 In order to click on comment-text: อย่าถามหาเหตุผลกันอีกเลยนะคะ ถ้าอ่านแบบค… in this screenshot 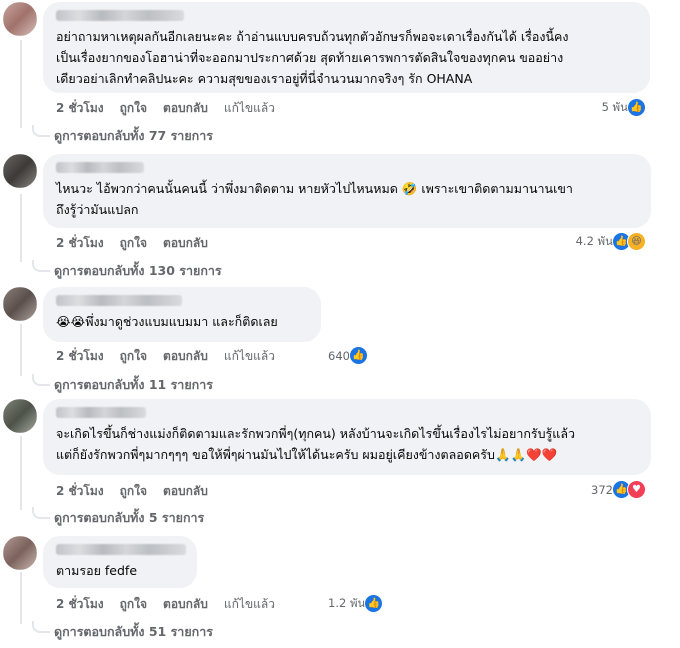, I will do `click(312, 57)`.